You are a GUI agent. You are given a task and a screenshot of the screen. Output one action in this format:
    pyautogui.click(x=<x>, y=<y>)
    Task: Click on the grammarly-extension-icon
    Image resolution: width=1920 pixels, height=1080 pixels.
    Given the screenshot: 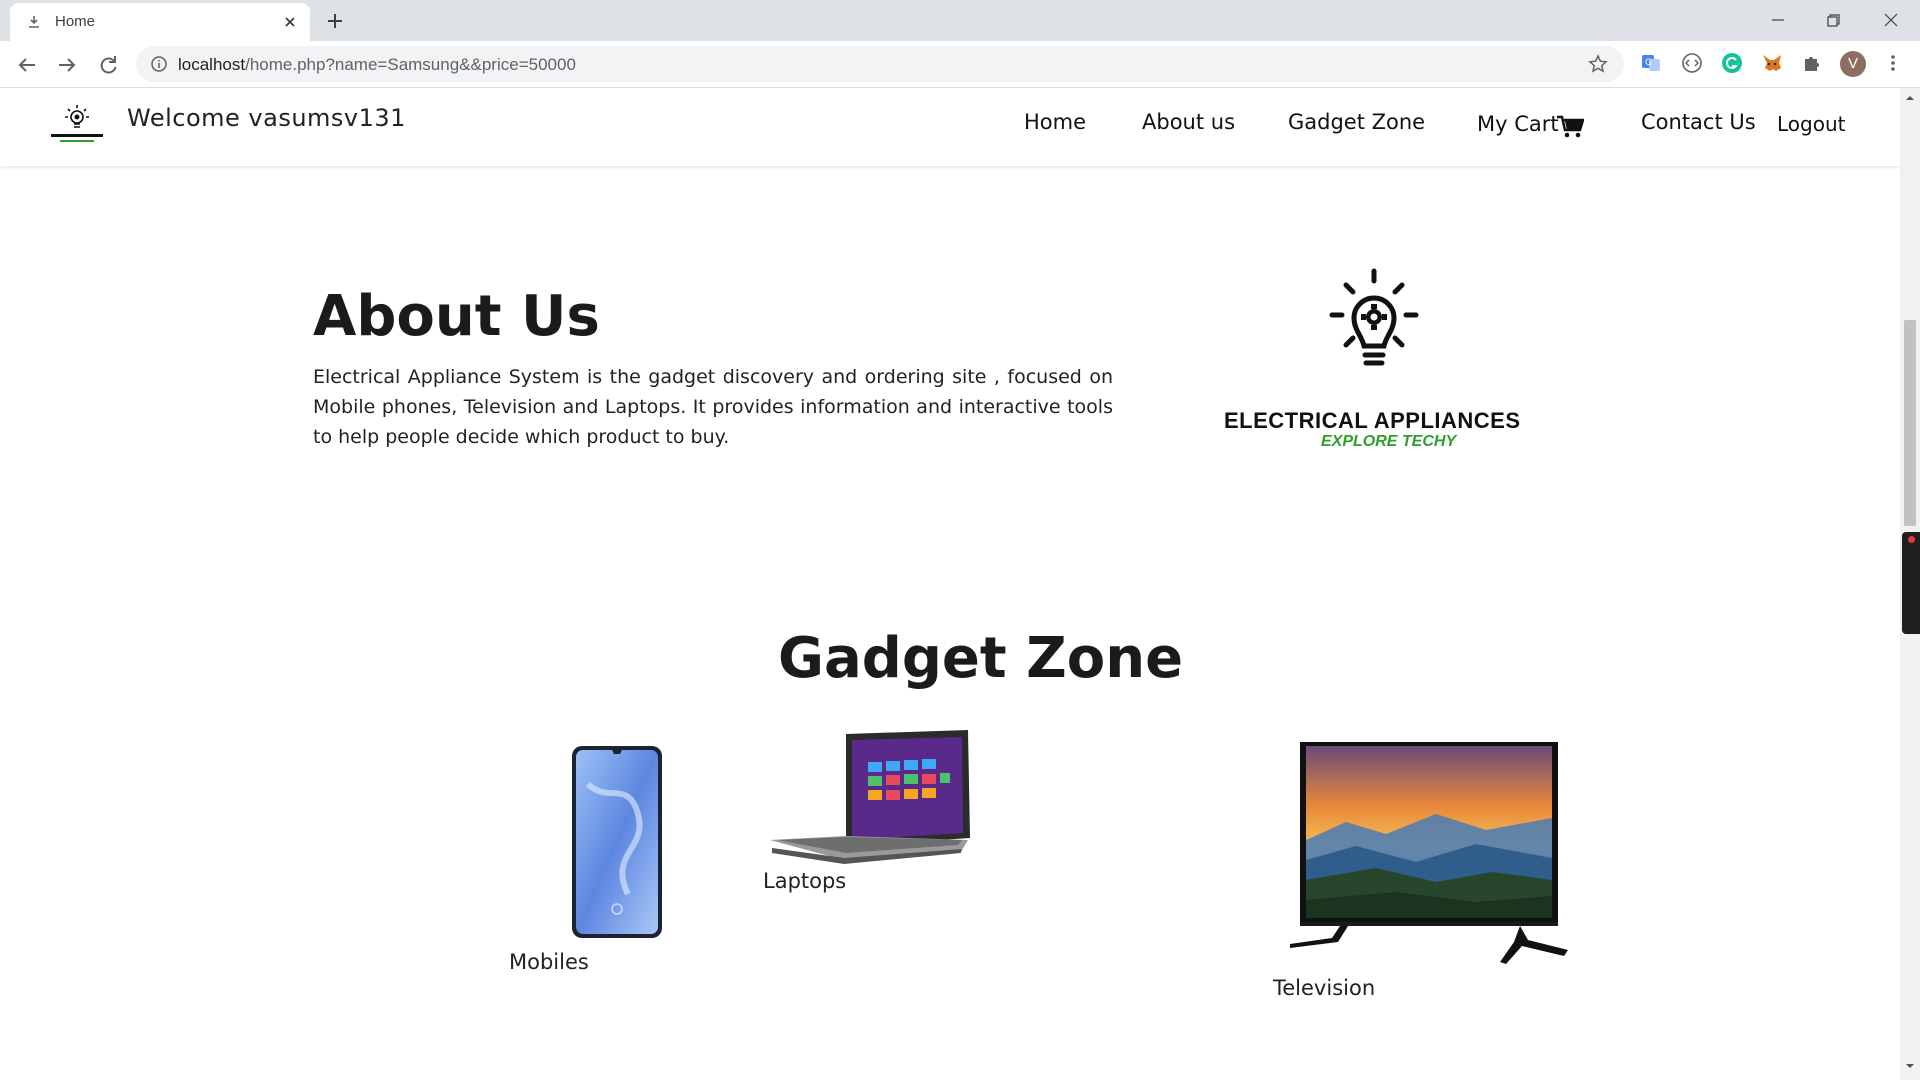 What is the action you would take?
    pyautogui.click(x=1732, y=63)
    